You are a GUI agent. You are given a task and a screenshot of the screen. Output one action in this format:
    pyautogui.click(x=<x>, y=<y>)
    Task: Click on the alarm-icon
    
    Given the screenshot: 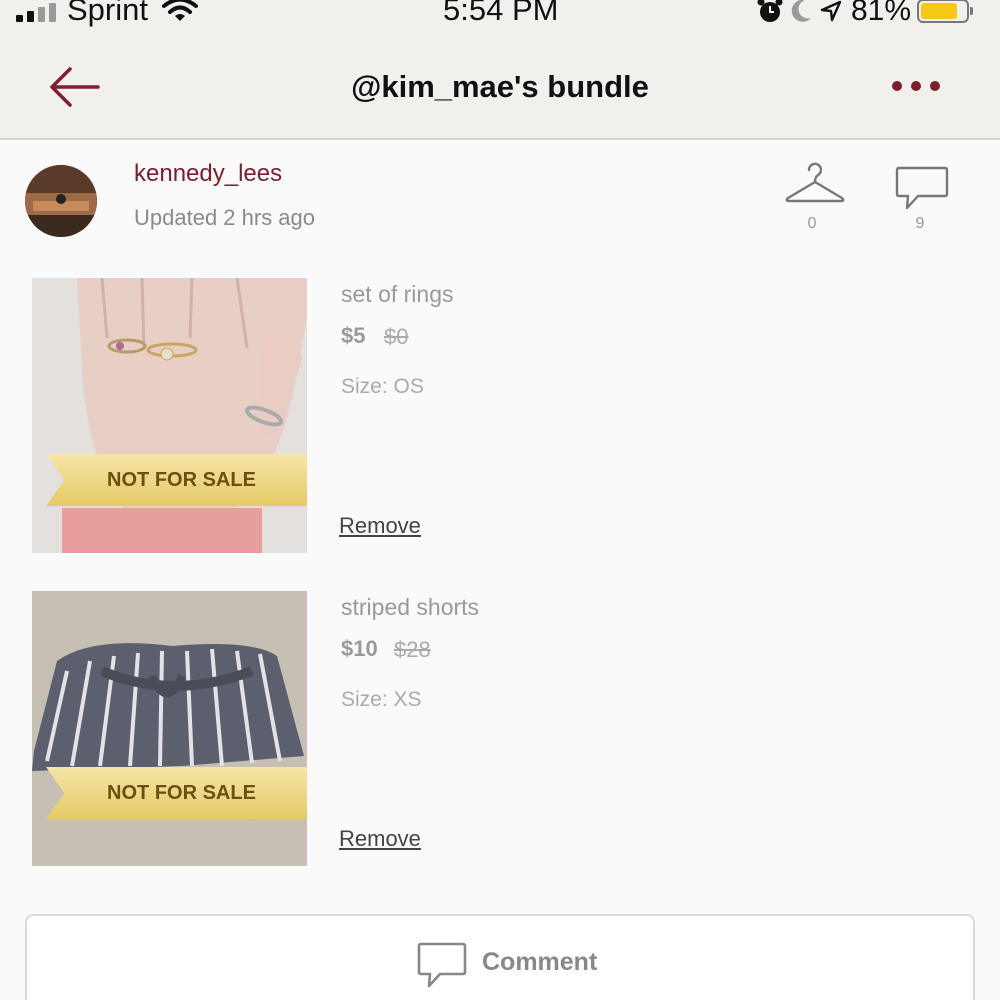 What is the action you would take?
    pyautogui.click(x=770, y=11)
    